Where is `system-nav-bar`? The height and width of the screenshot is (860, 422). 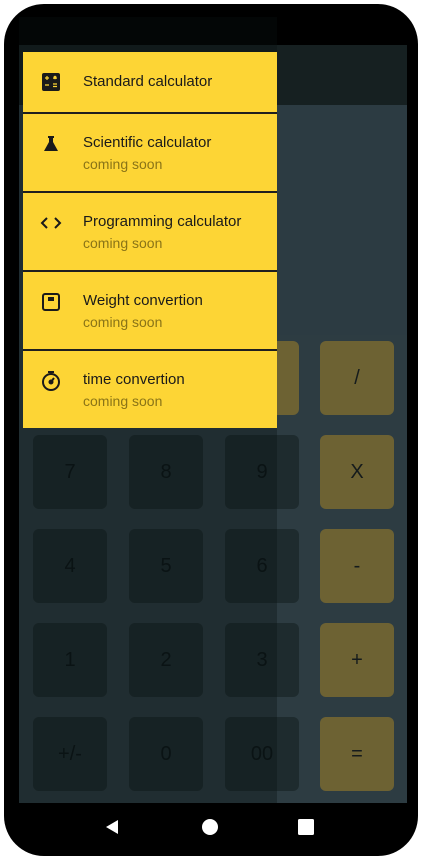
system-nav-bar is located at coordinates (211, 829).